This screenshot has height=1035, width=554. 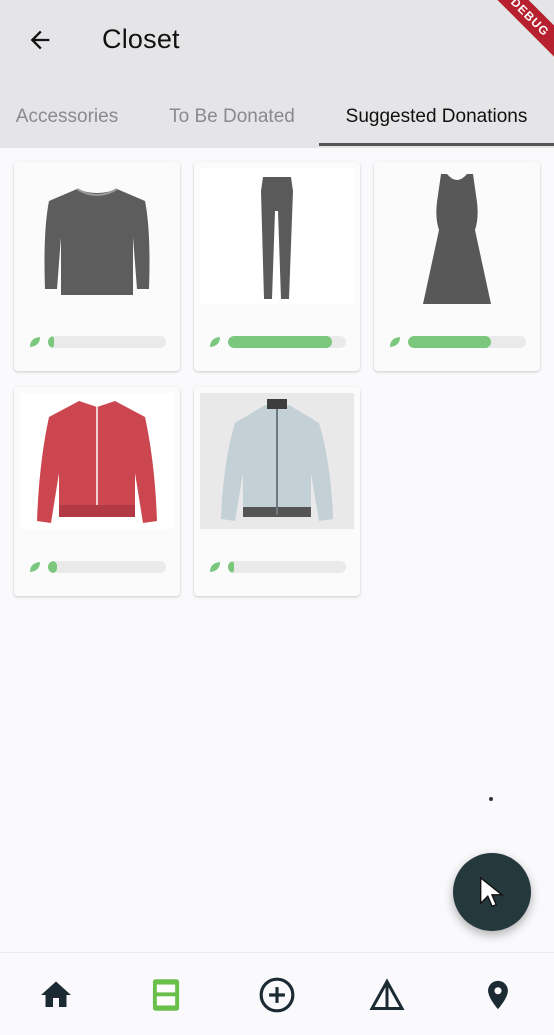 I want to click on location-pin-icon, so click(x=498, y=995).